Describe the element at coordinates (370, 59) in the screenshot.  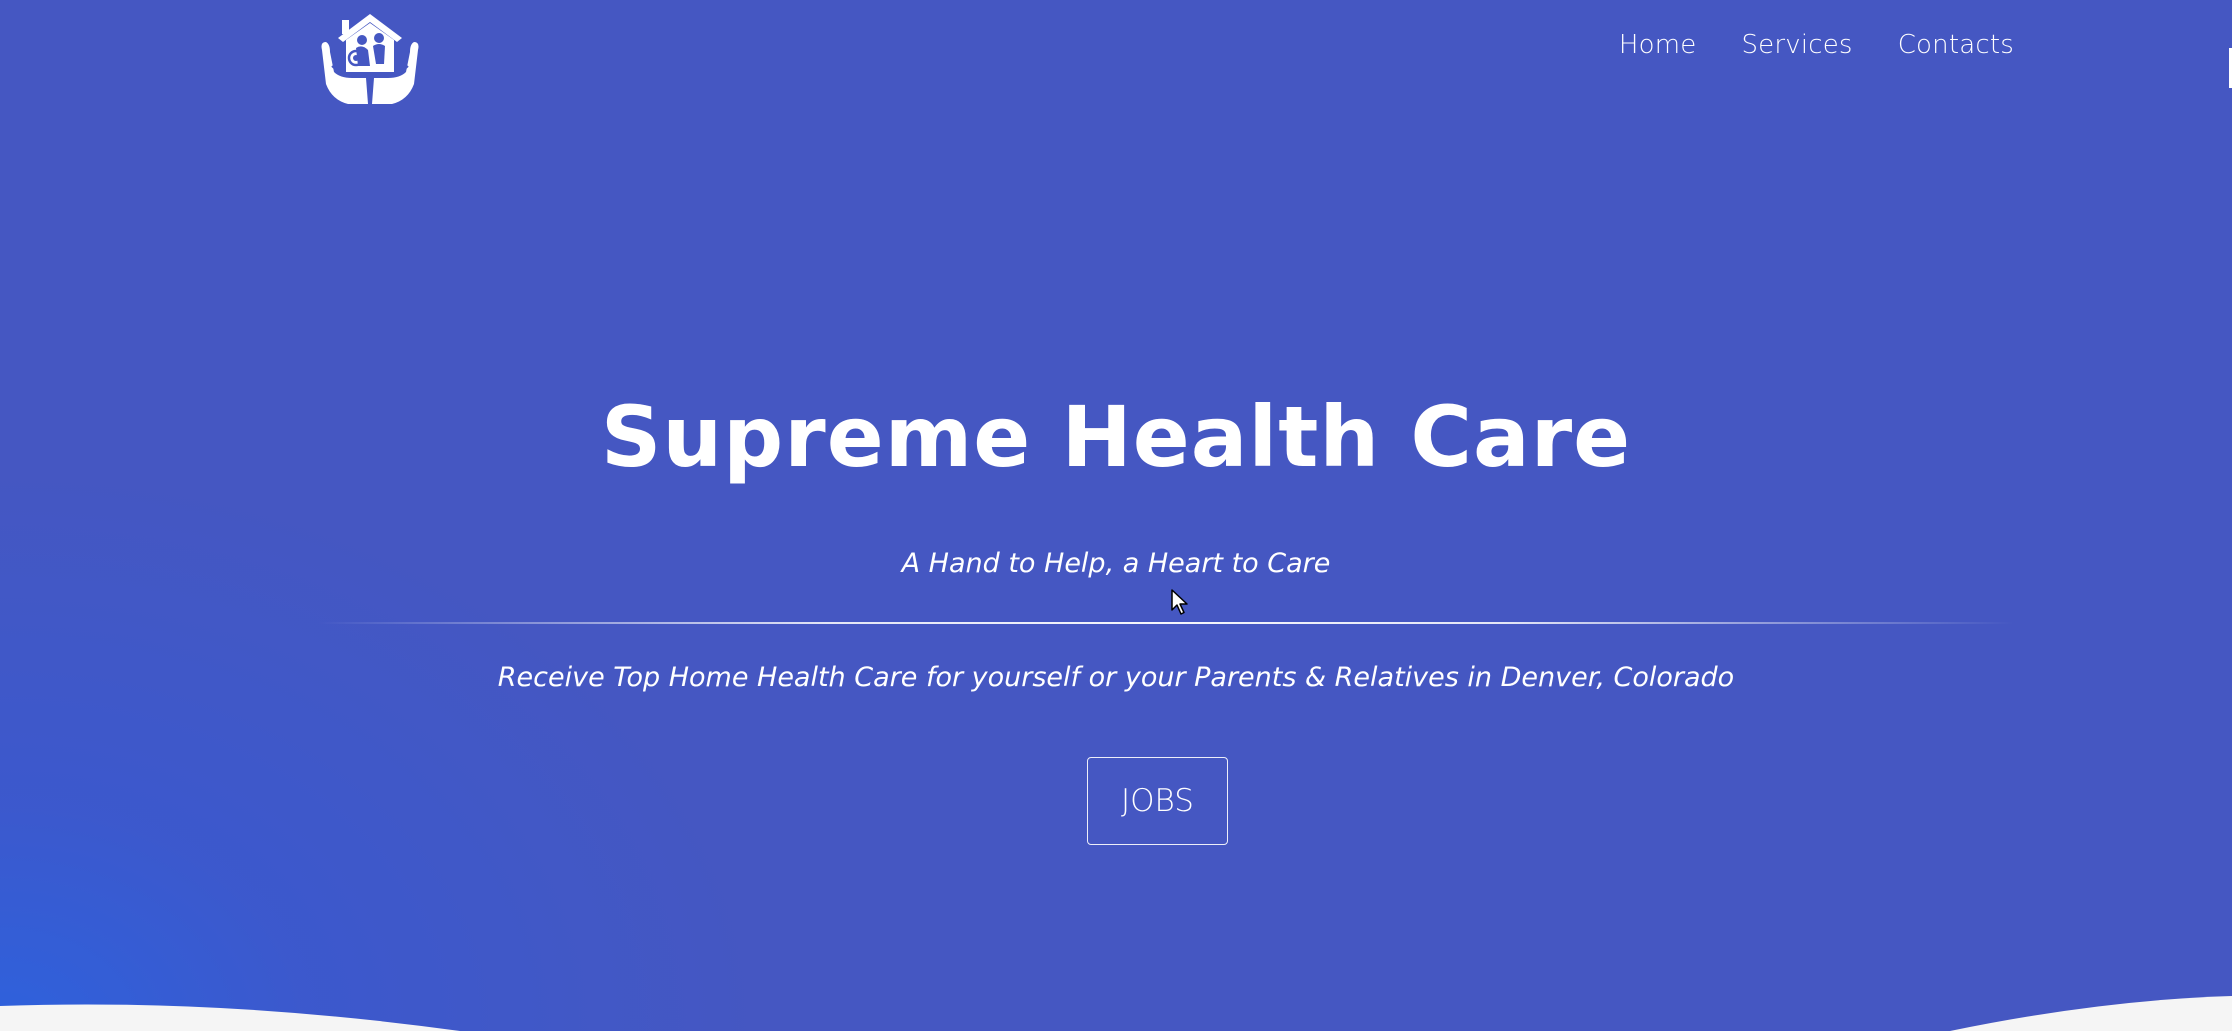
I see `hands-holding-house-family-icon` at that location.